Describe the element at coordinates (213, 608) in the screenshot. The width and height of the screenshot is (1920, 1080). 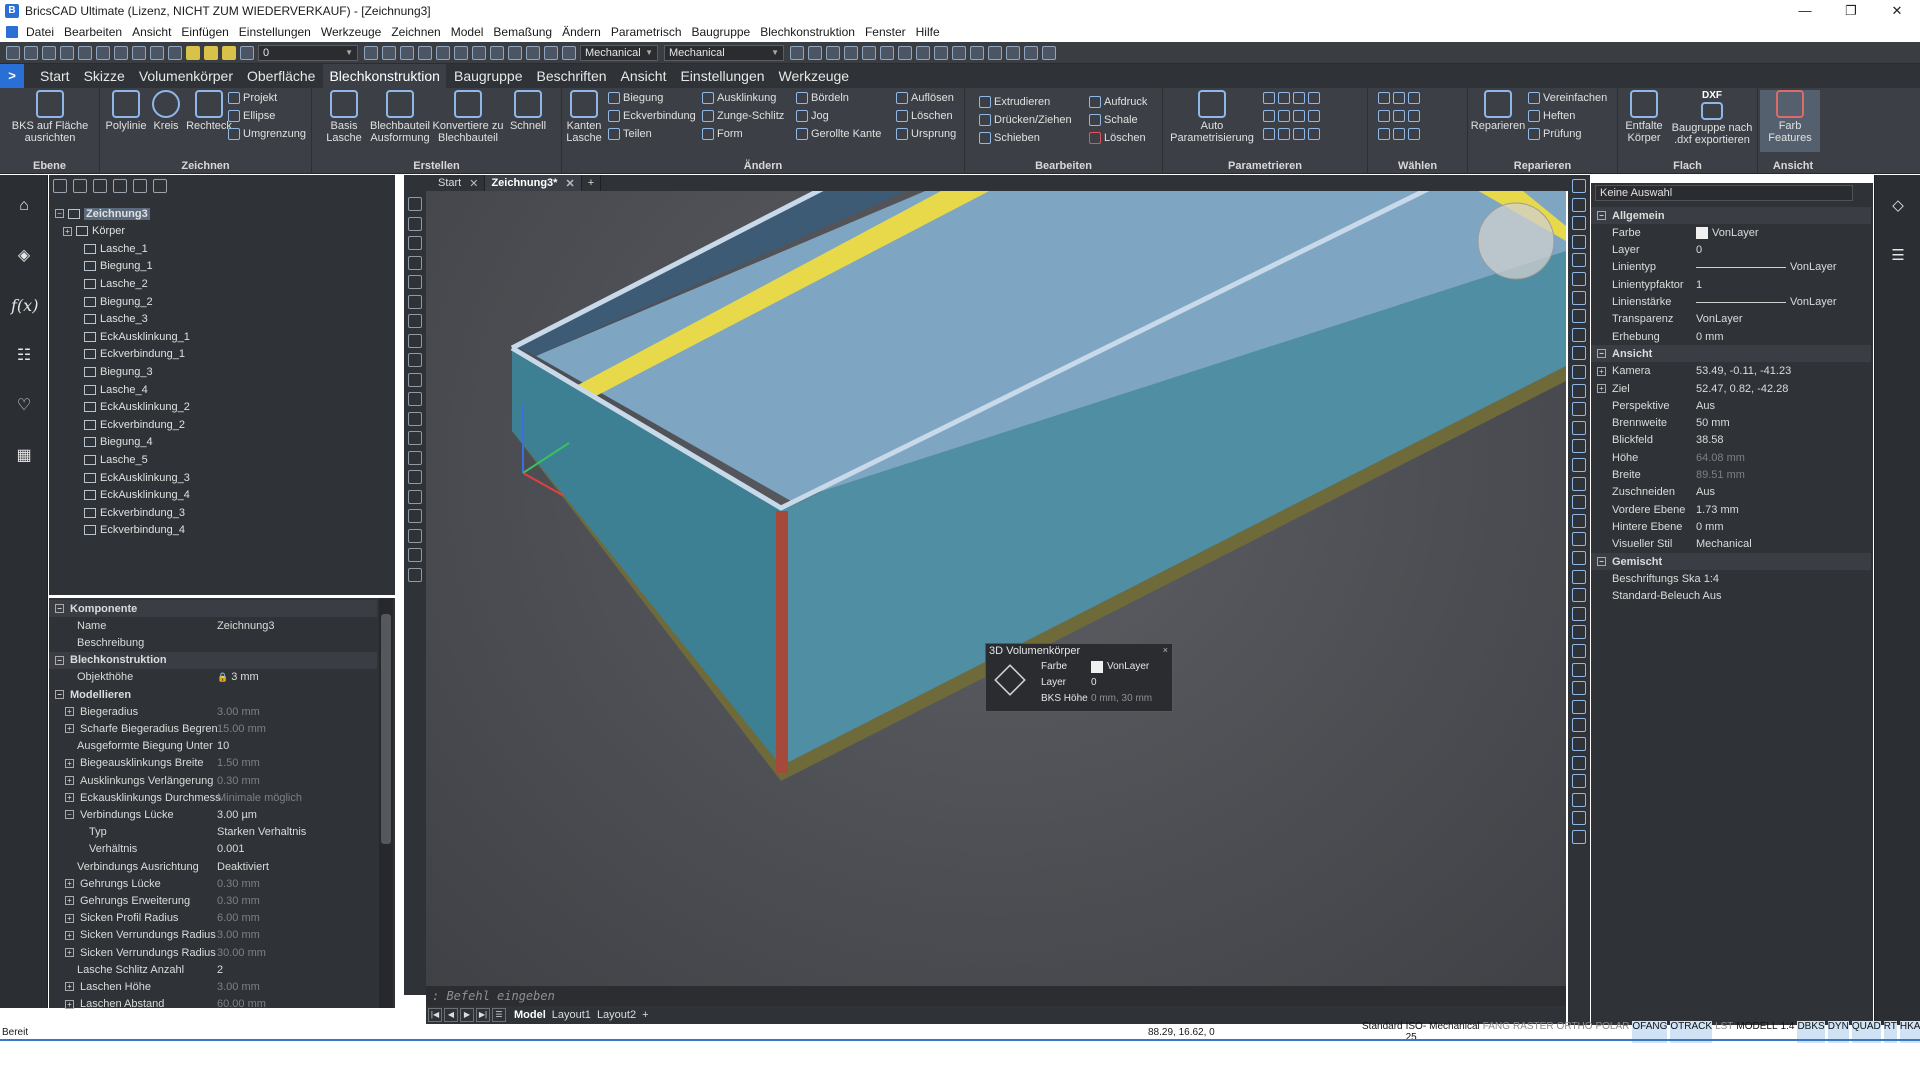
I see `property-category: − Komponente` at that location.